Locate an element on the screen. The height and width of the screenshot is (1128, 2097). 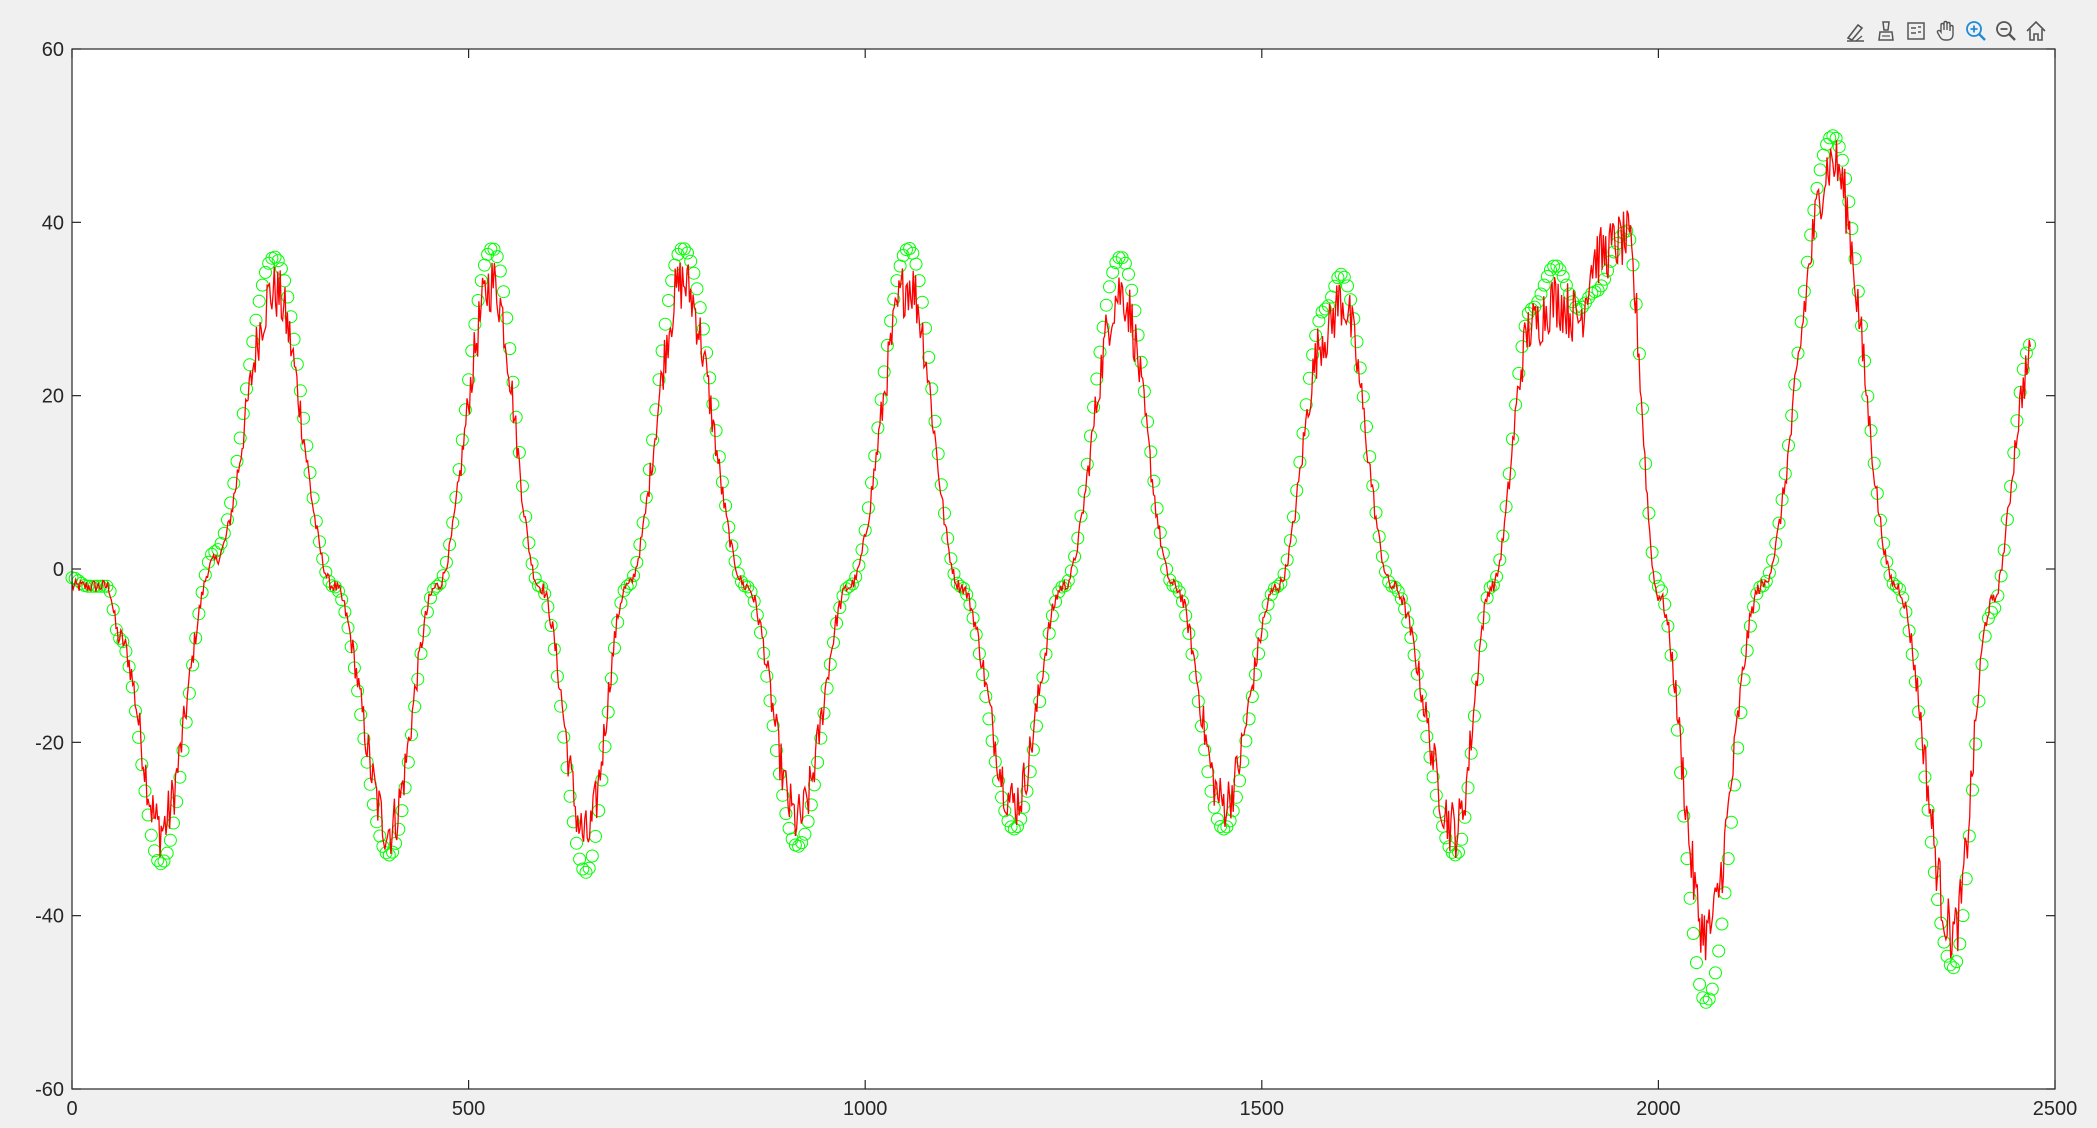
y-tick-label: 20 is located at coordinates (53, 397).